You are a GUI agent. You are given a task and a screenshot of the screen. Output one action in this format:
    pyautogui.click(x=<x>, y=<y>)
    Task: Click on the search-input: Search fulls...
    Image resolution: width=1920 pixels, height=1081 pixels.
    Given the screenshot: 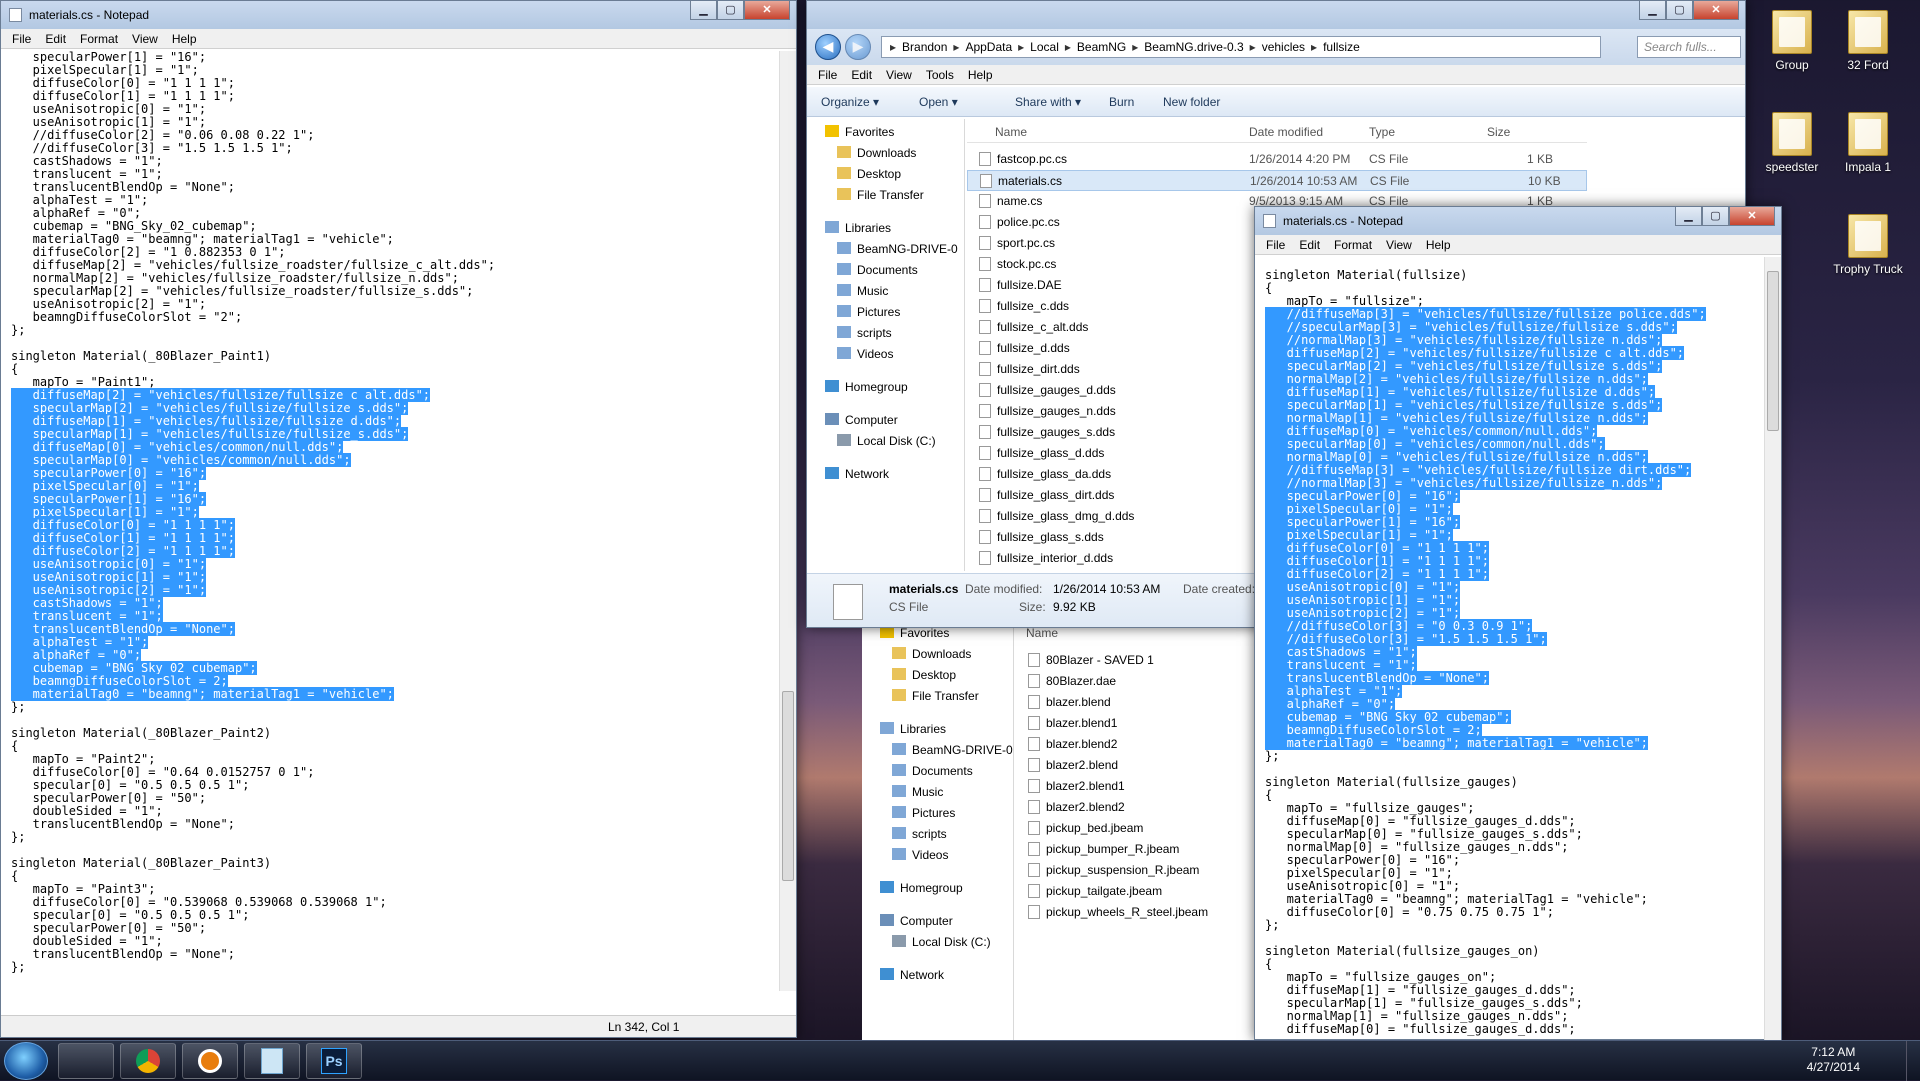 What is the action you would take?
    pyautogui.click(x=1689, y=47)
    